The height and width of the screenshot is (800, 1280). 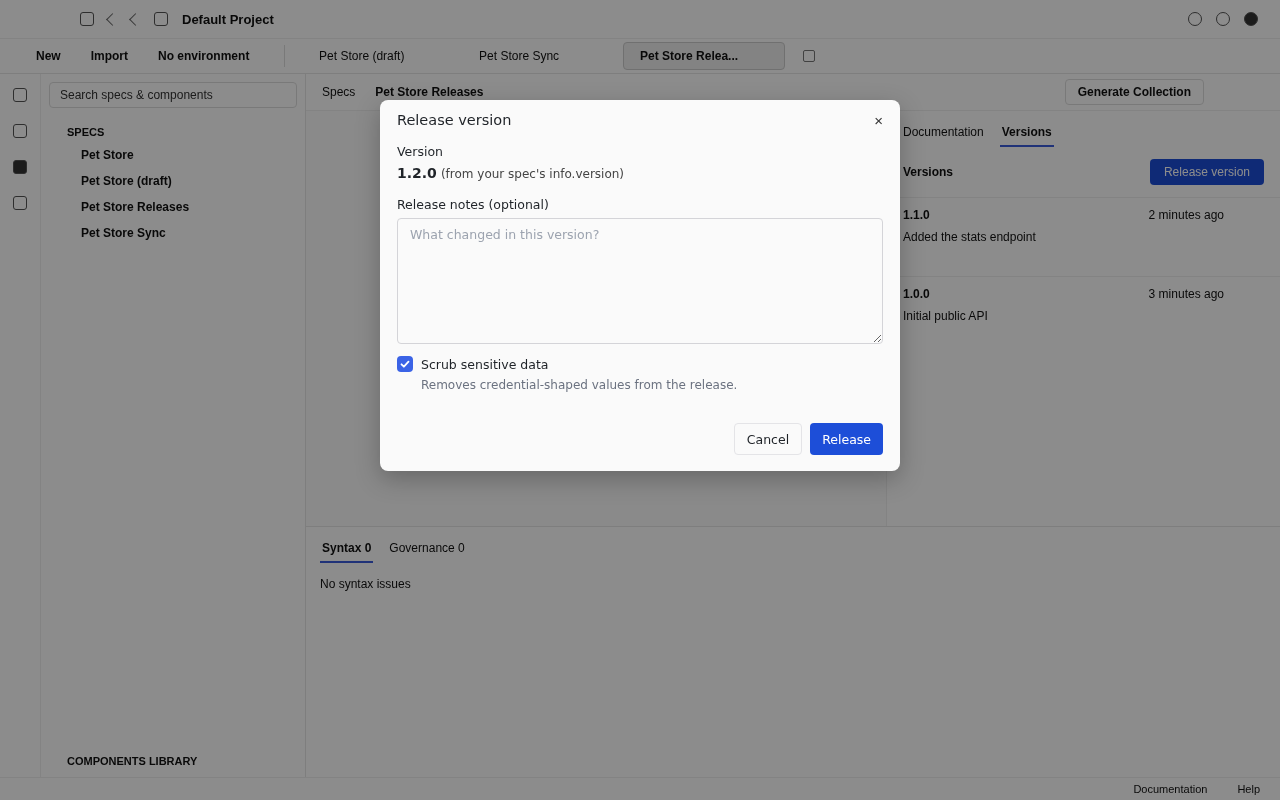 What do you see at coordinates (454, 120) in the screenshot?
I see `dialog-title: Release version` at bounding box center [454, 120].